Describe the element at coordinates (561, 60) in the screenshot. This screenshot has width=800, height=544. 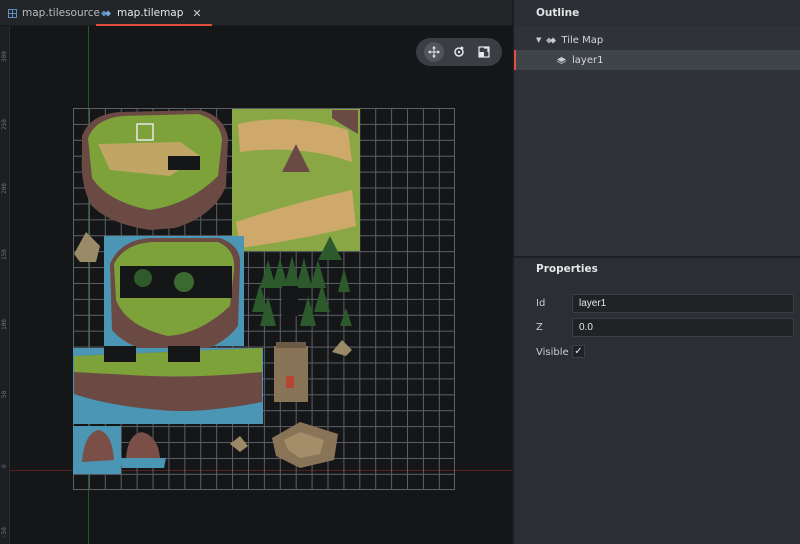
I see `layer-icon` at that location.